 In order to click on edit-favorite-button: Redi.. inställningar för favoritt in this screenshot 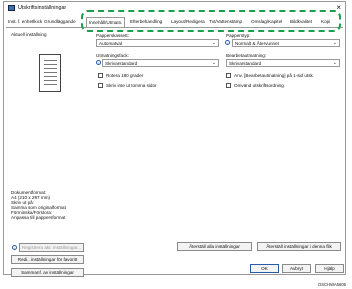, I will do `click(47, 259)`.